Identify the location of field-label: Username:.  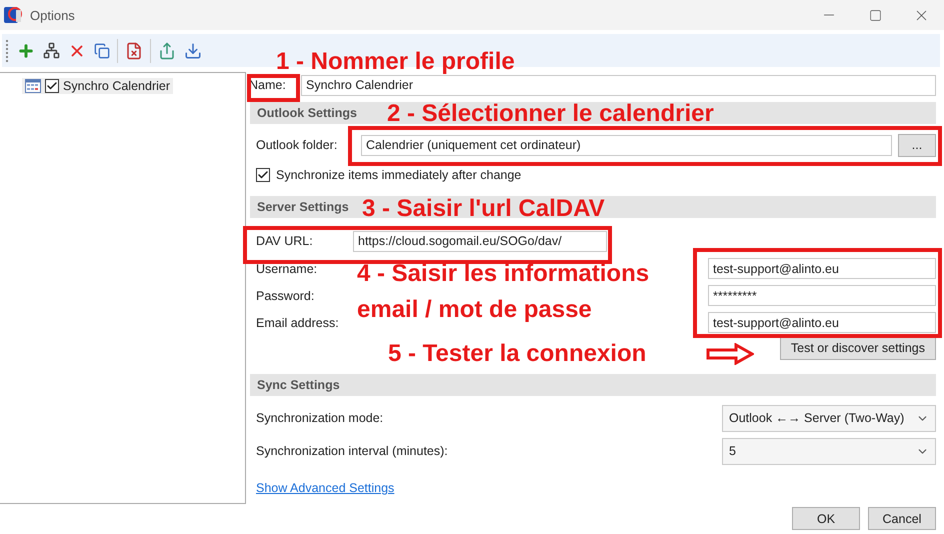
(287, 269).